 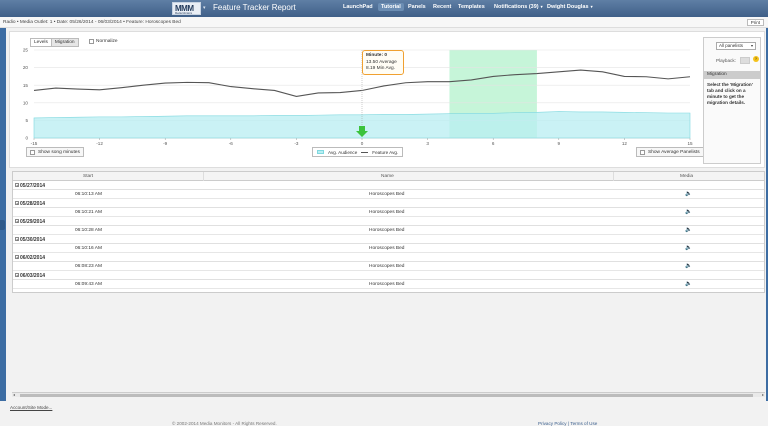 What do you see at coordinates (380, 68) in the screenshot?
I see `tooltip-min-average: 8.19 Min Avg.` at bounding box center [380, 68].